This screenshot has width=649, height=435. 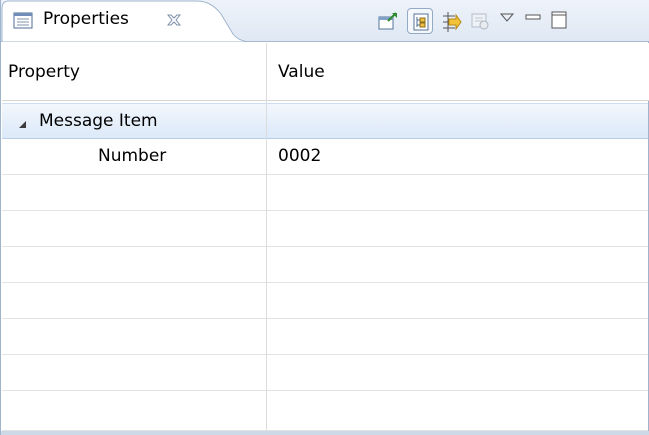 What do you see at coordinates (420, 21) in the screenshot?
I see `show-categories-icon` at bounding box center [420, 21].